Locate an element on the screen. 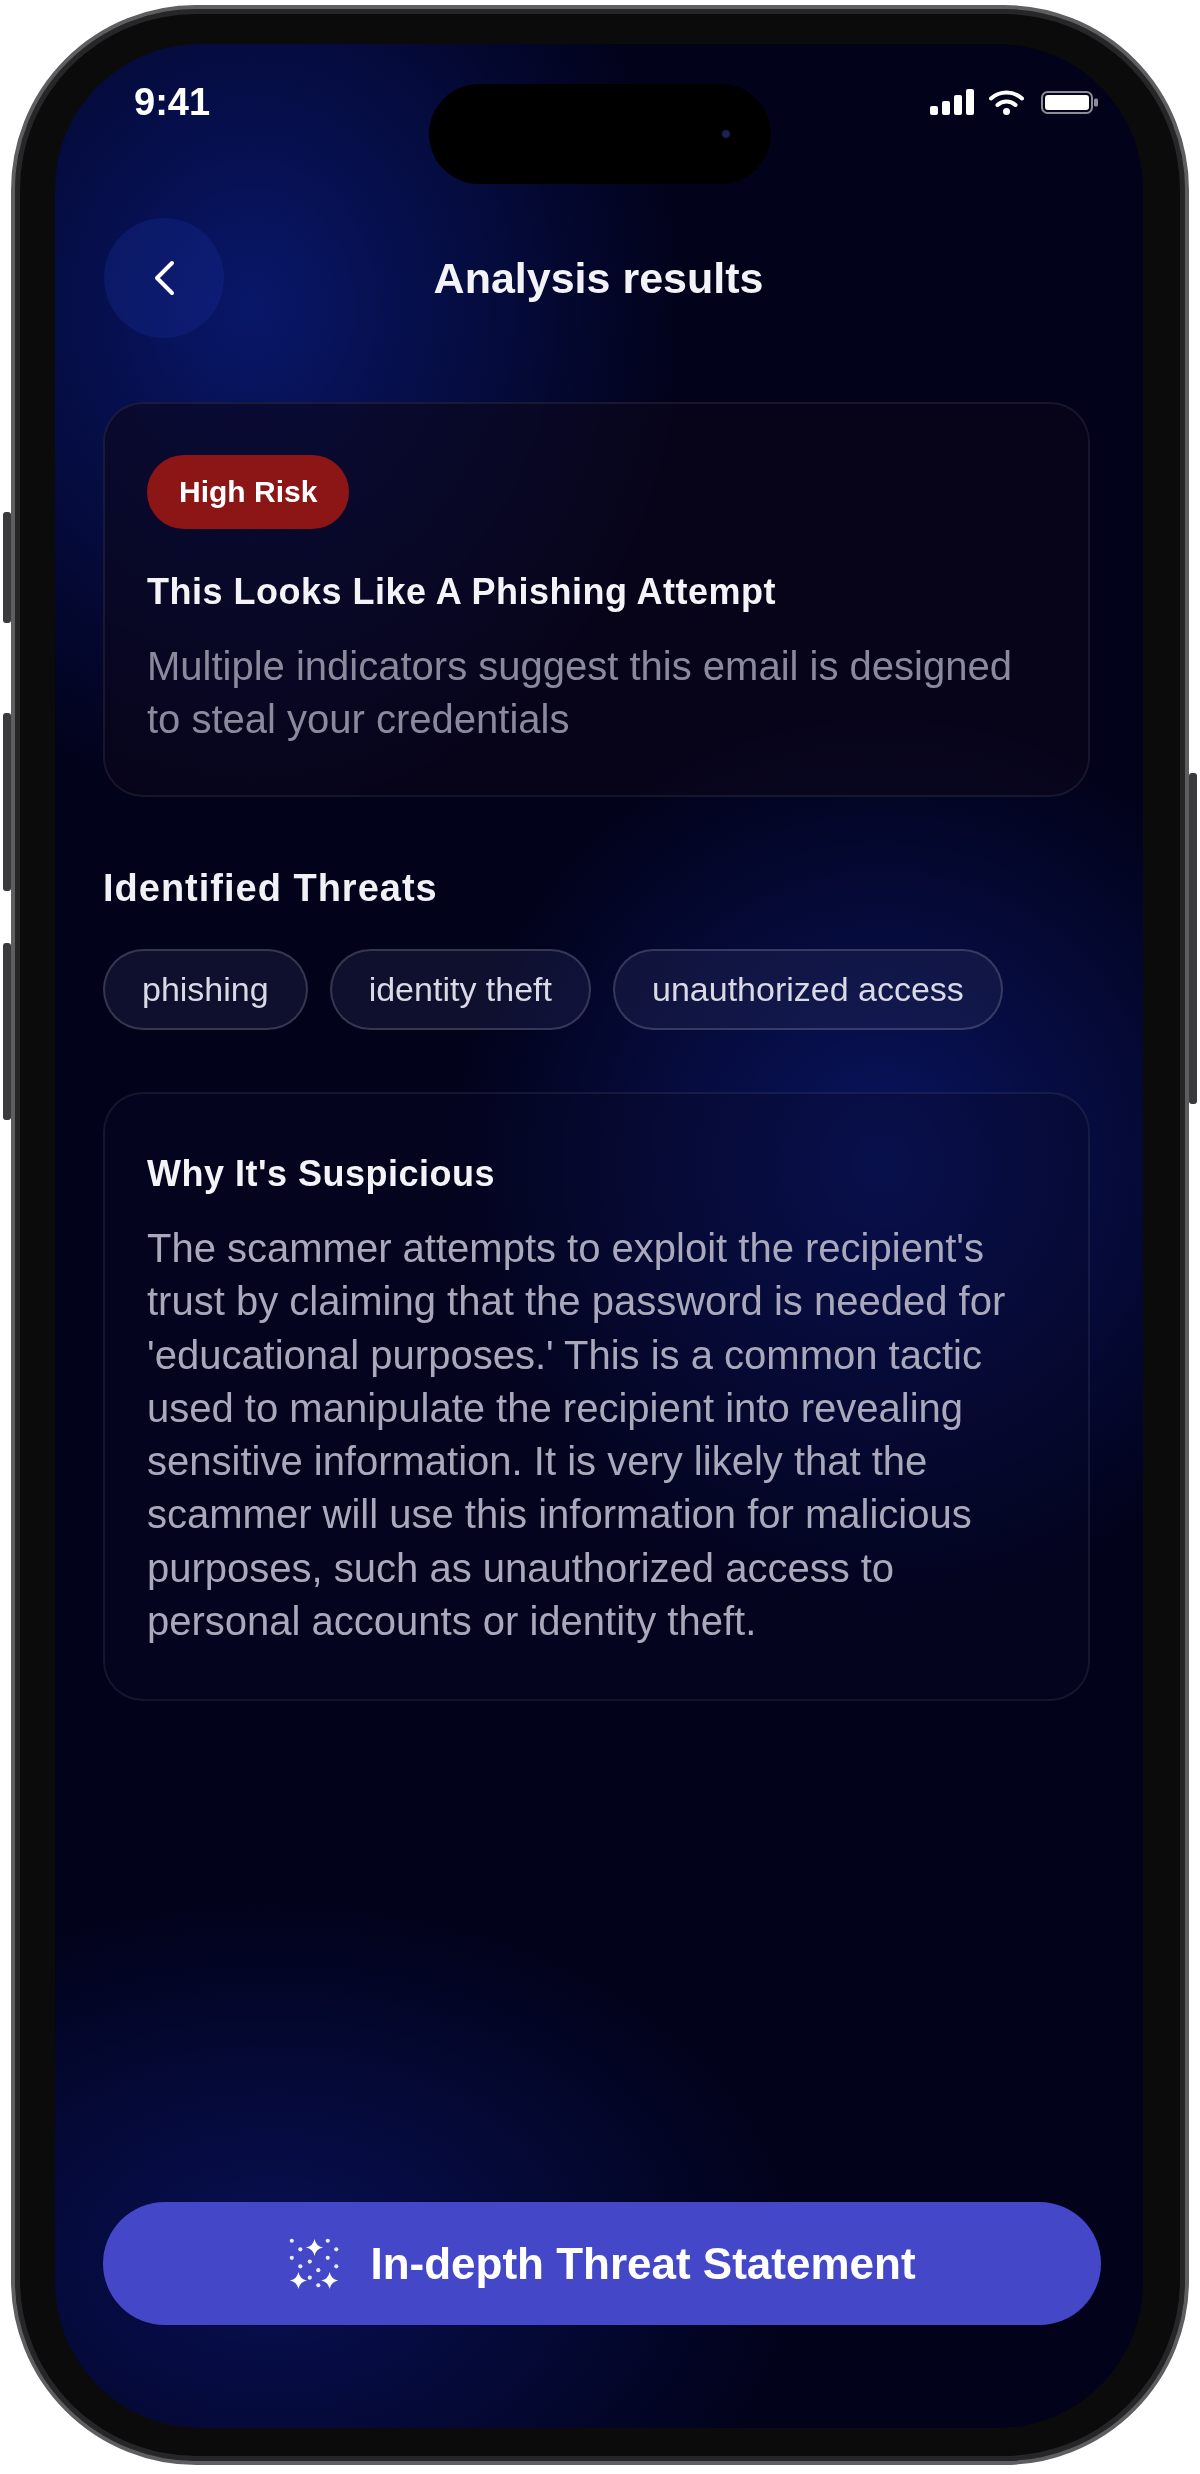 The image size is (1200, 2474). page-title: Analysis results is located at coordinates (598, 278).